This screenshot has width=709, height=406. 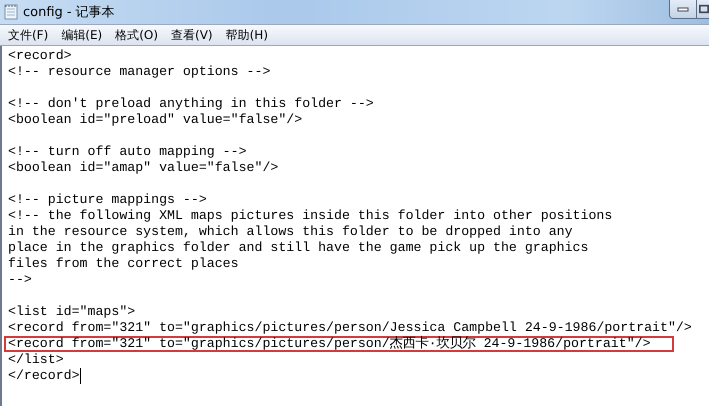 I want to click on code-line: <!-- don't preload anything in this folder -->, so click(x=191, y=104).